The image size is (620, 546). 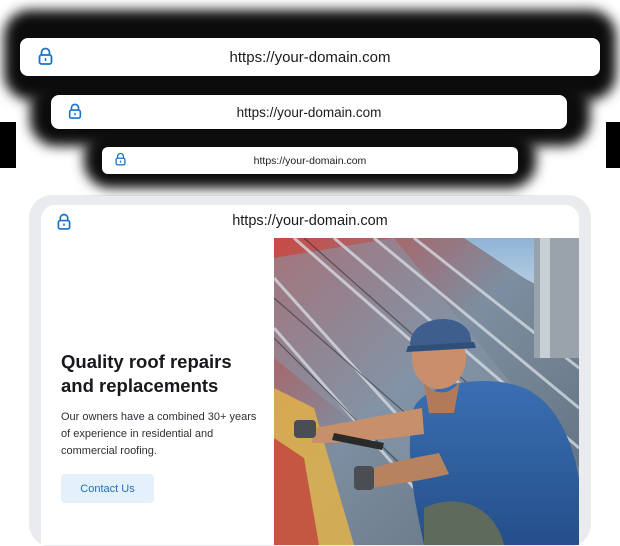 I want to click on background-edge-left, so click(x=8, y=145).